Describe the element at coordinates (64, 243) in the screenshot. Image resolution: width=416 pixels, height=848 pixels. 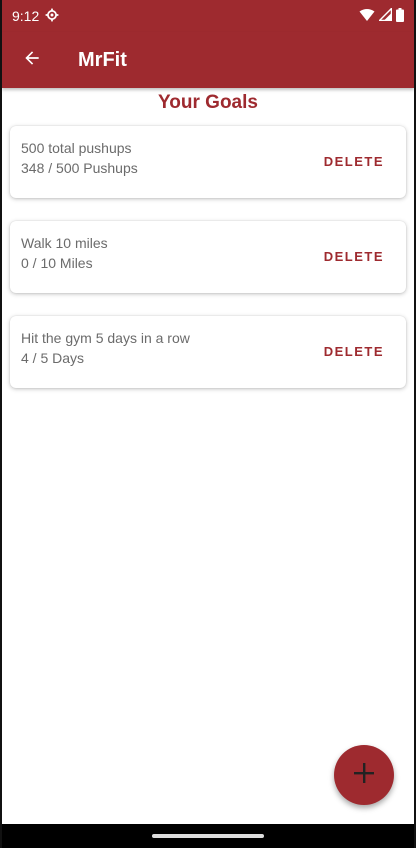
I see `goal-title: Walk 10 miles` at that location.